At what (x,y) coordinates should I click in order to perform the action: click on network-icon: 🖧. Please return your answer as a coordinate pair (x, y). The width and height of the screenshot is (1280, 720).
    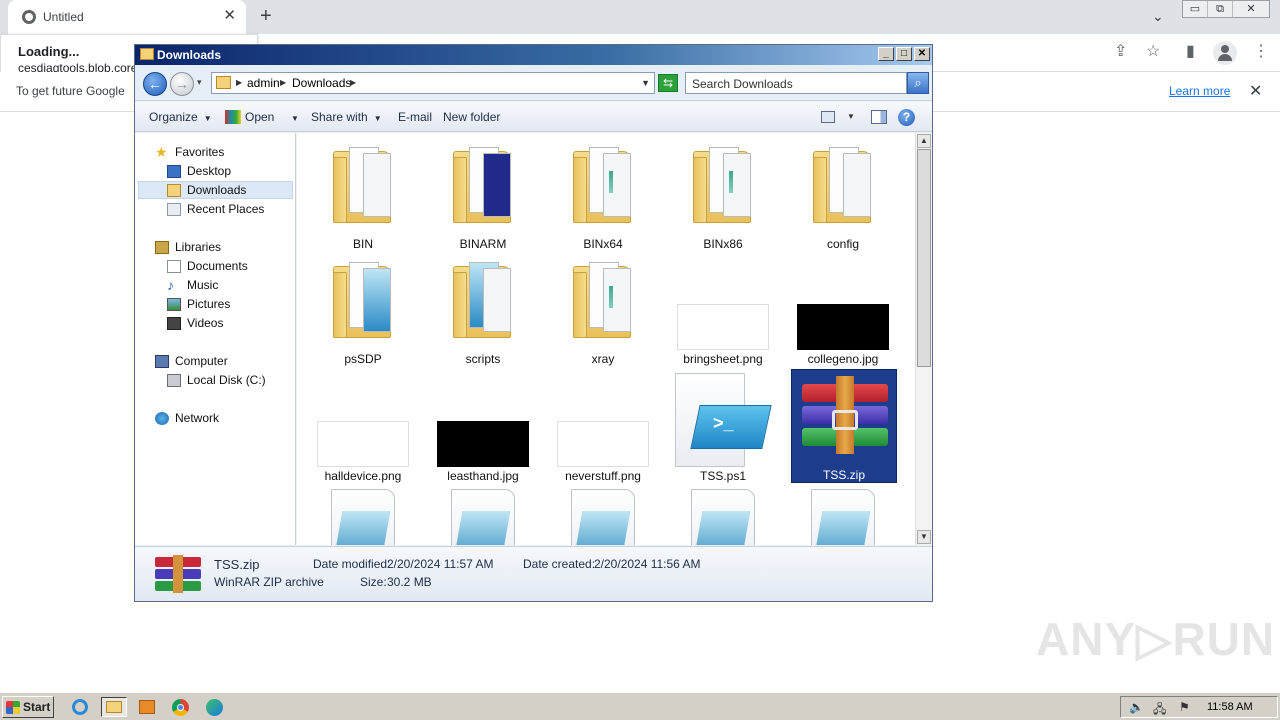
    Looking at the image, I should click on (1159, 710).